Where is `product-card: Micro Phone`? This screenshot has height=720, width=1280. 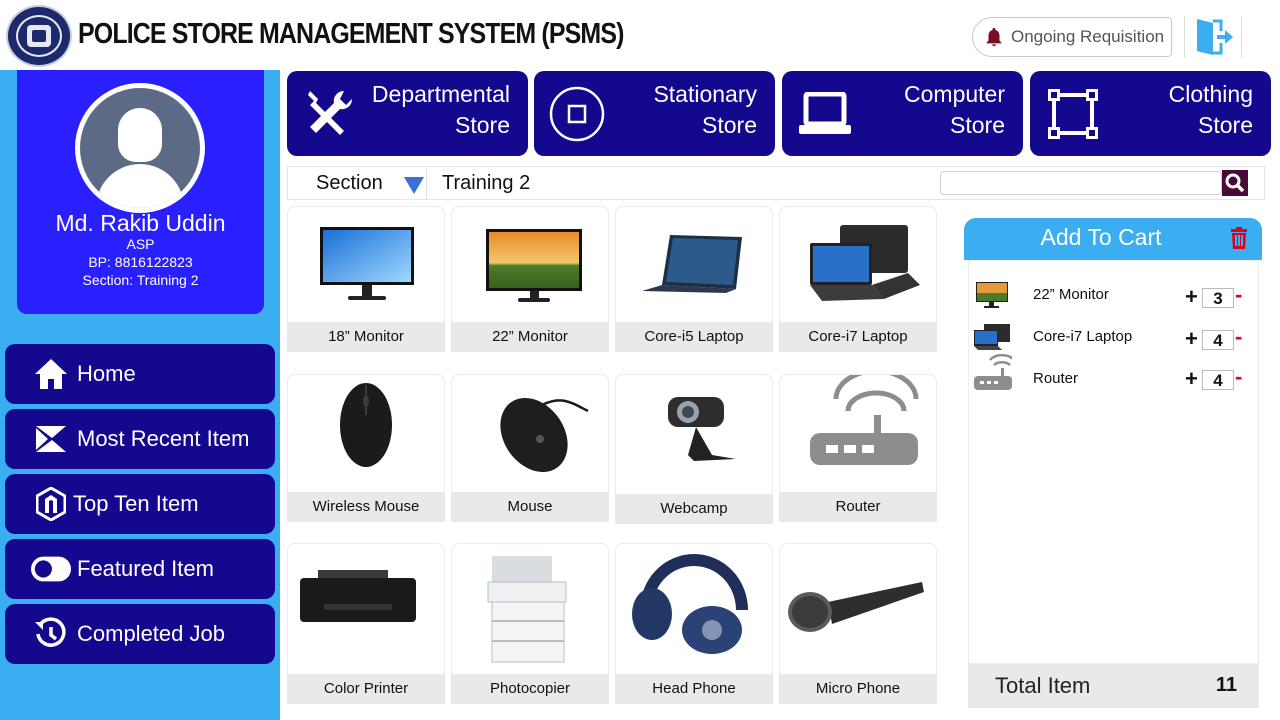 product-card: Micro Phone is located at coordinates (858, 623).